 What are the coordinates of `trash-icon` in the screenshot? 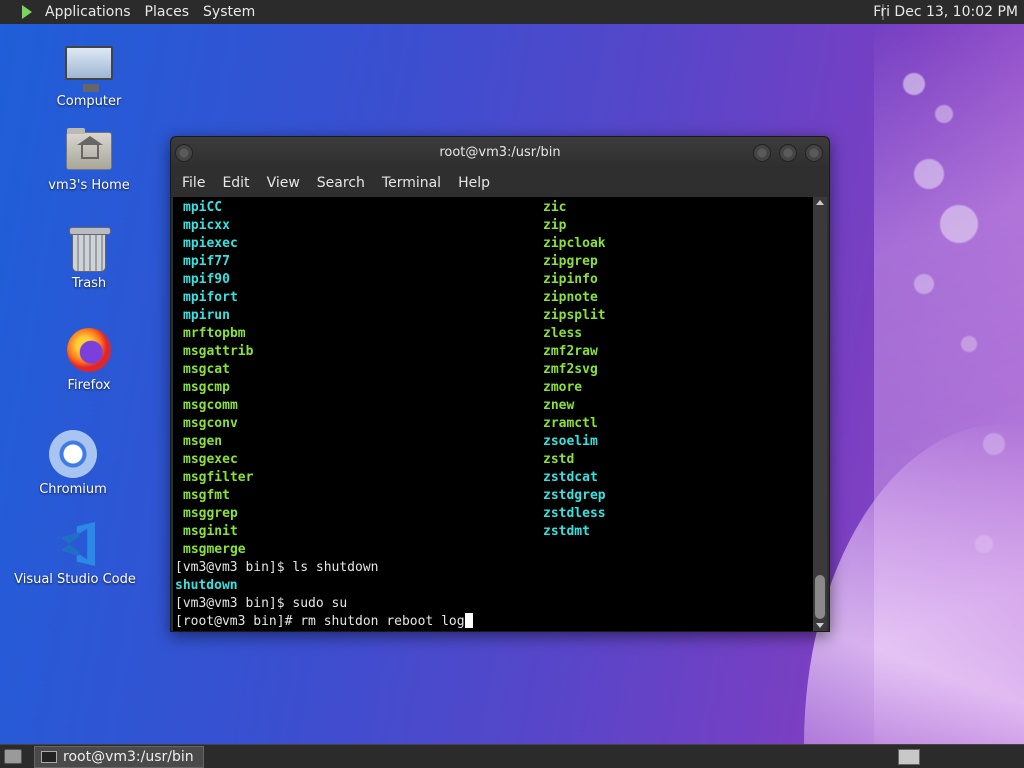 It's located at (90, 249).